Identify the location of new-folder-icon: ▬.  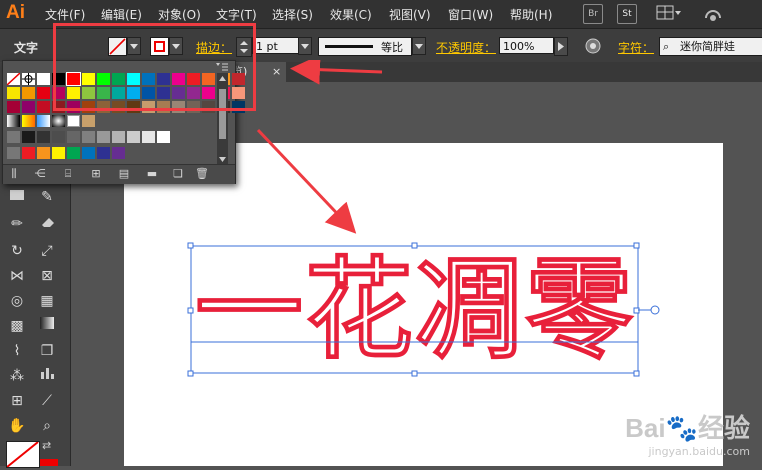
(152, 174).